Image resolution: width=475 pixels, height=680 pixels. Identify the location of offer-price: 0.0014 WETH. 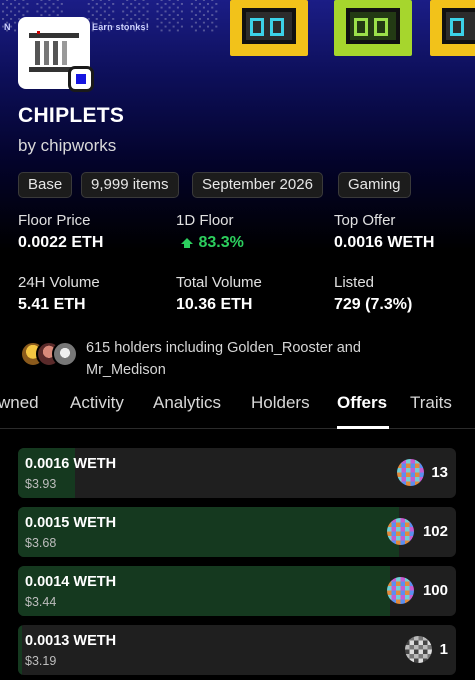
(71, 582).